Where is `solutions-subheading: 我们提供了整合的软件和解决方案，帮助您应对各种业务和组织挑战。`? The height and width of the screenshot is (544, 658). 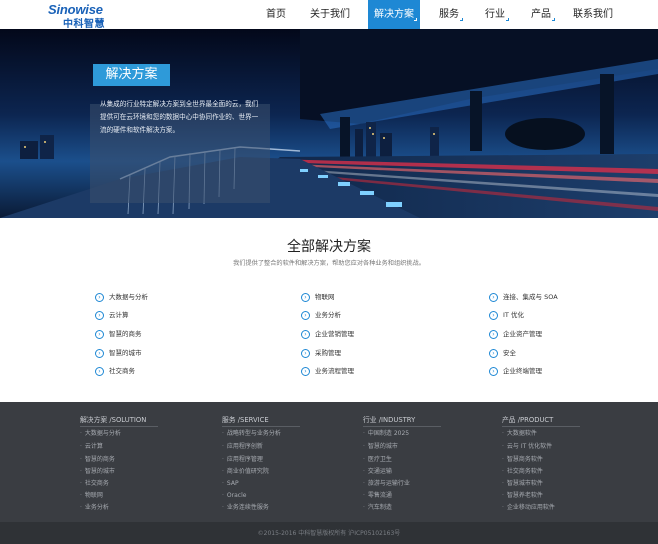 solutions-subheading: 我们提供了整合的软件和解决方案，帮助您应对各种业务和组织挑战。 is located at coordinates (329, 263).